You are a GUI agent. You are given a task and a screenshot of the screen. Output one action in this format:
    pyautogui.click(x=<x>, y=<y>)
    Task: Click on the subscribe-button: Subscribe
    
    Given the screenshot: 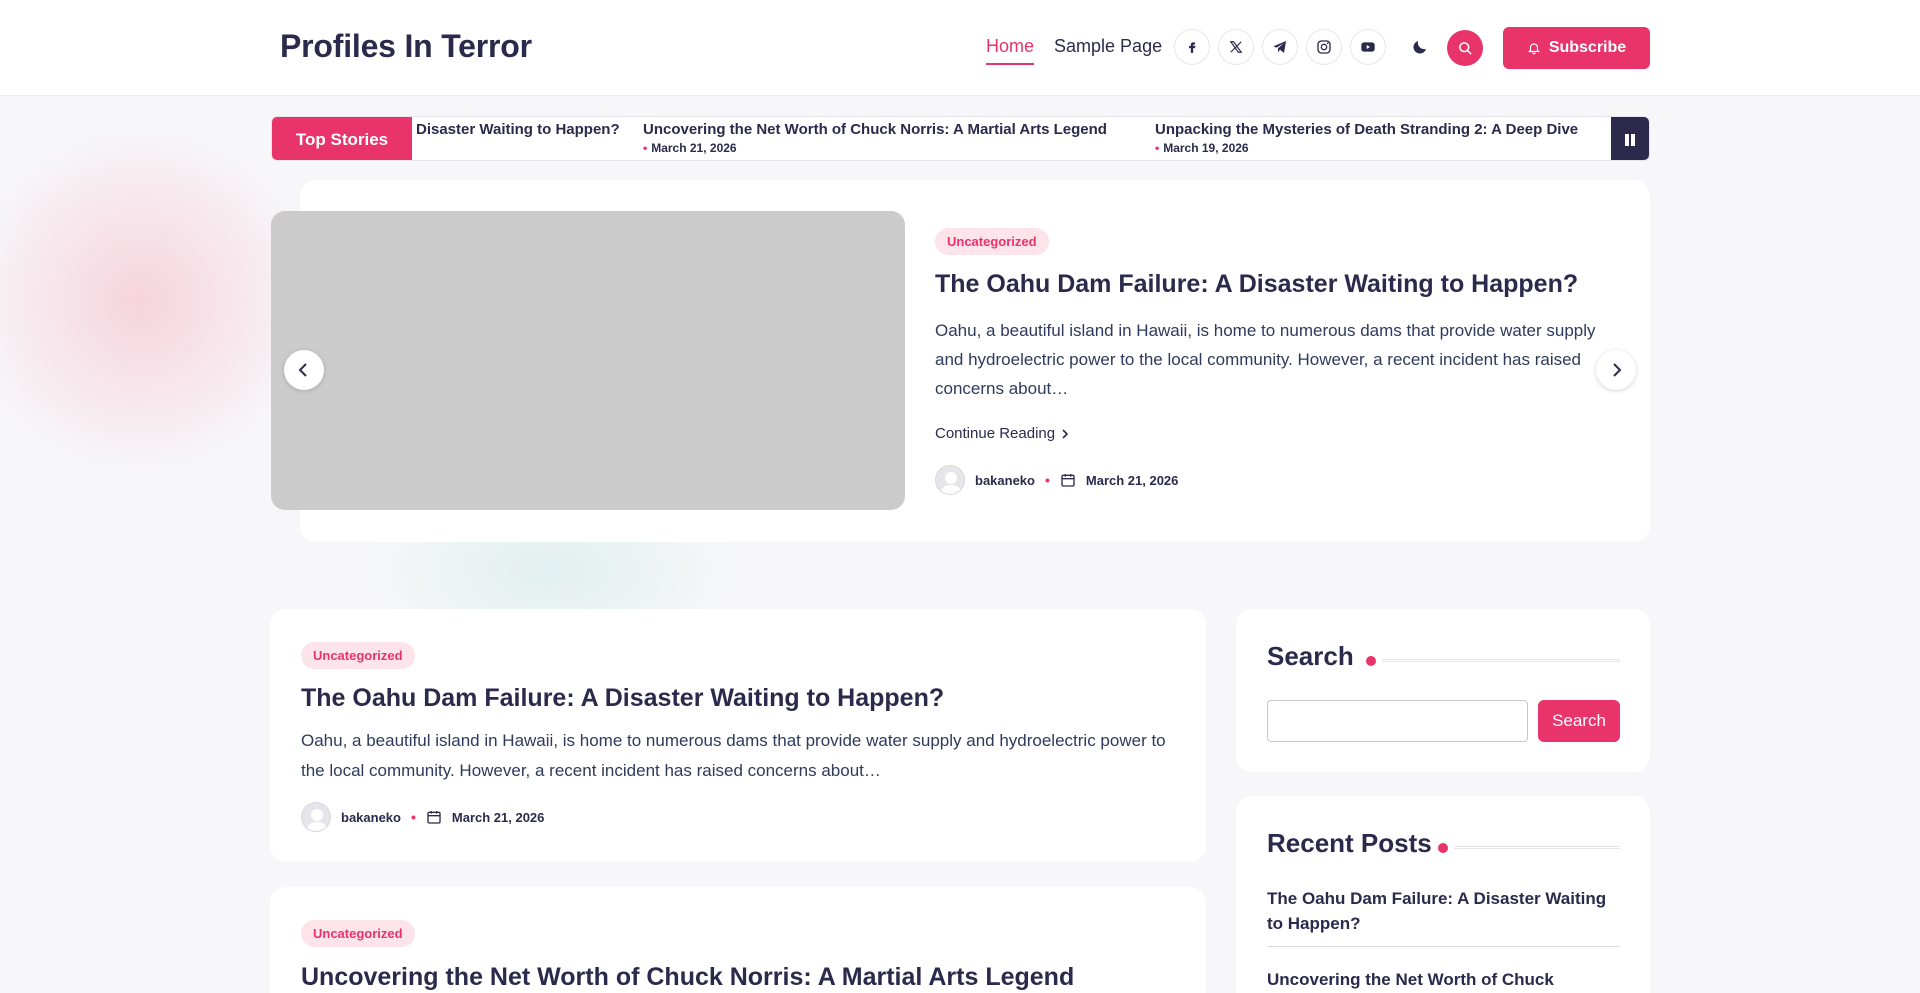 What is the action you would take?
    pyautogui.click(x=1576, y=48)
    